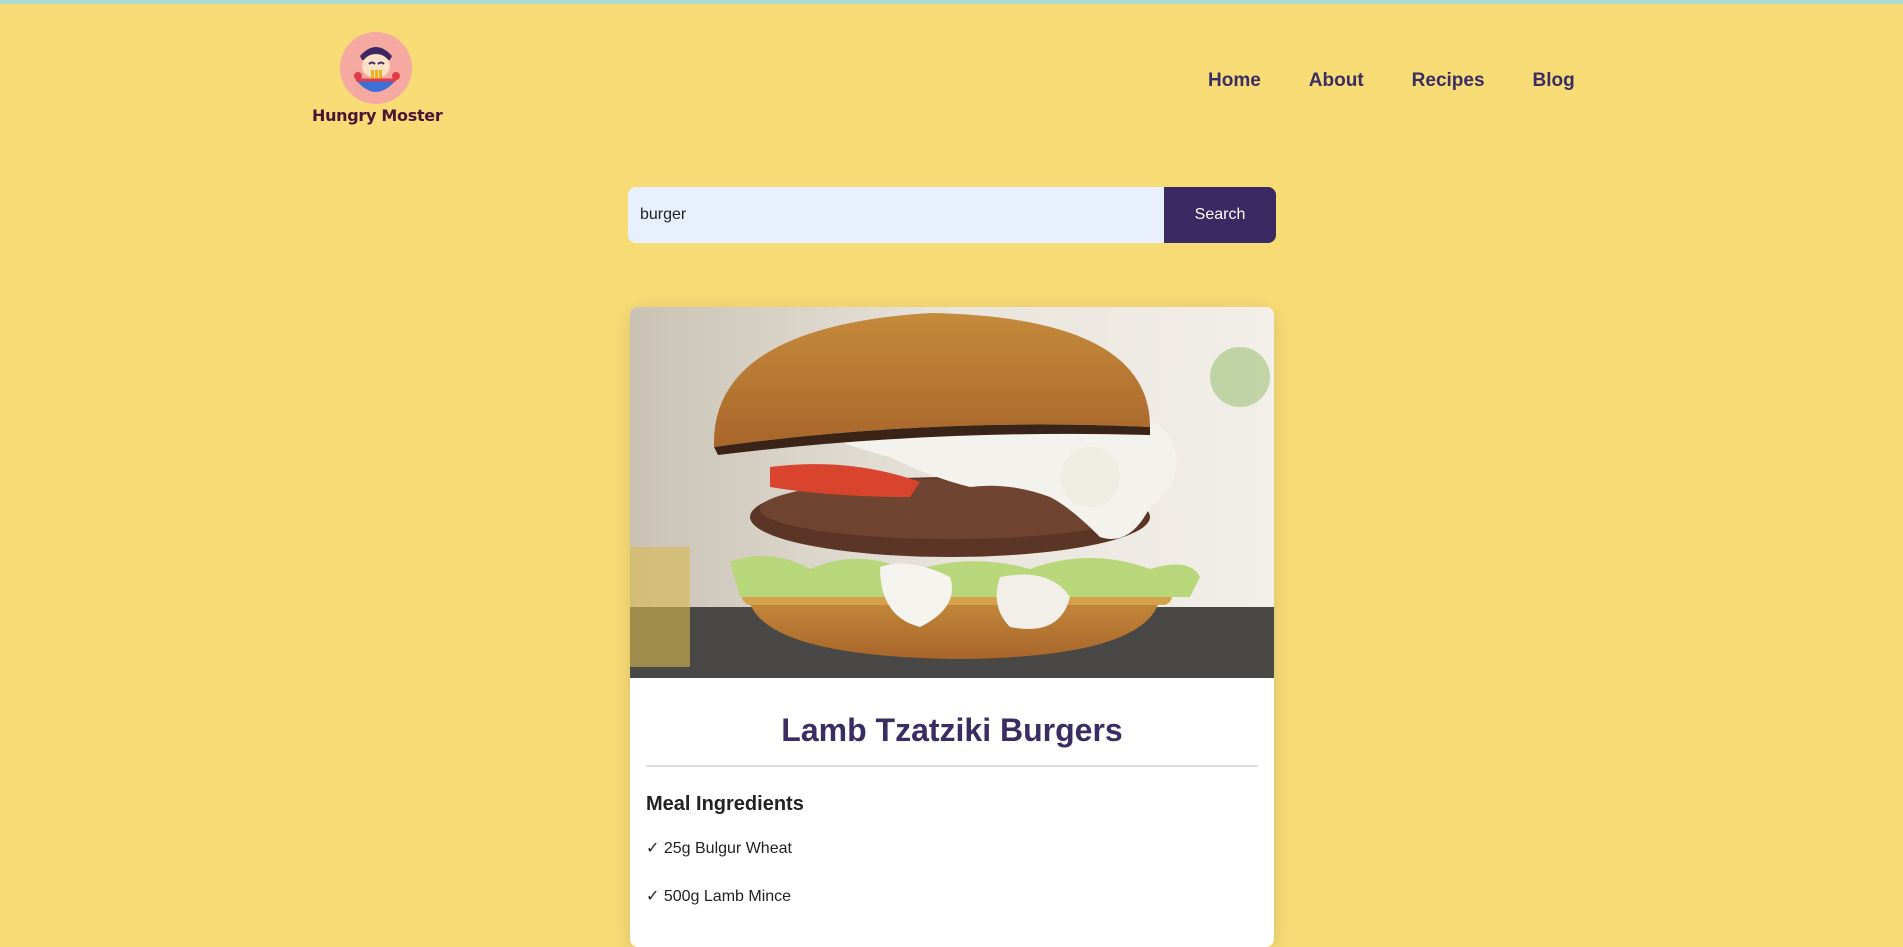  What do you see at coordinates (1220, 215) in the screenshot?
I see `search-button: Search` at bounding box center [1220, 215].